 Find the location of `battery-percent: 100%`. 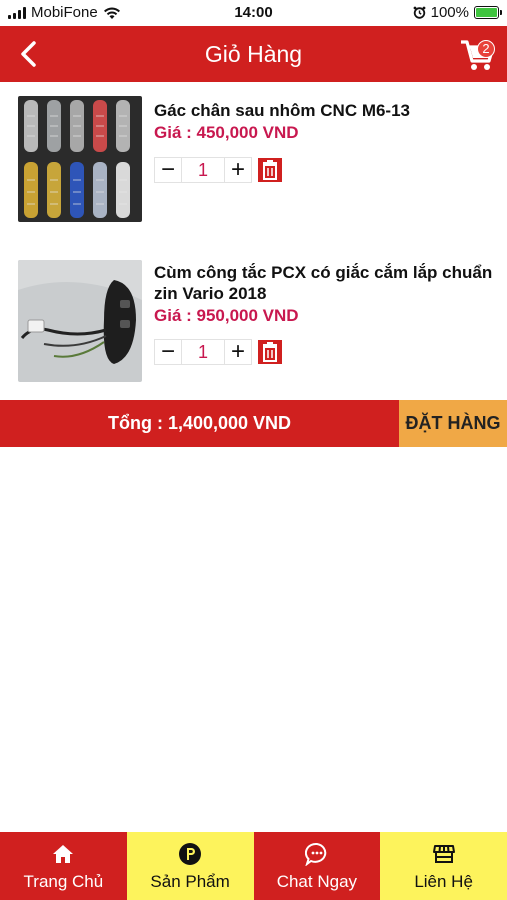

battery-percent: 100% is located at coordinates (449, 12).